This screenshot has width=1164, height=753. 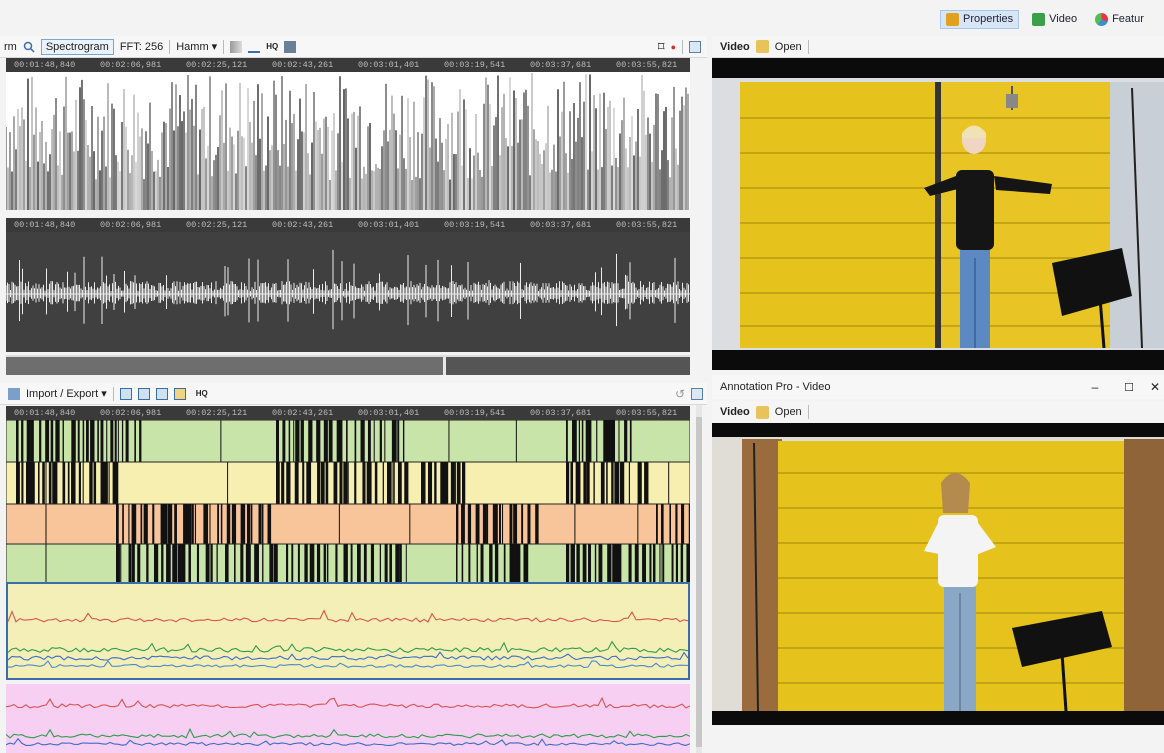 I want to click on minimize-button: –, so click(x=1095, y=387).